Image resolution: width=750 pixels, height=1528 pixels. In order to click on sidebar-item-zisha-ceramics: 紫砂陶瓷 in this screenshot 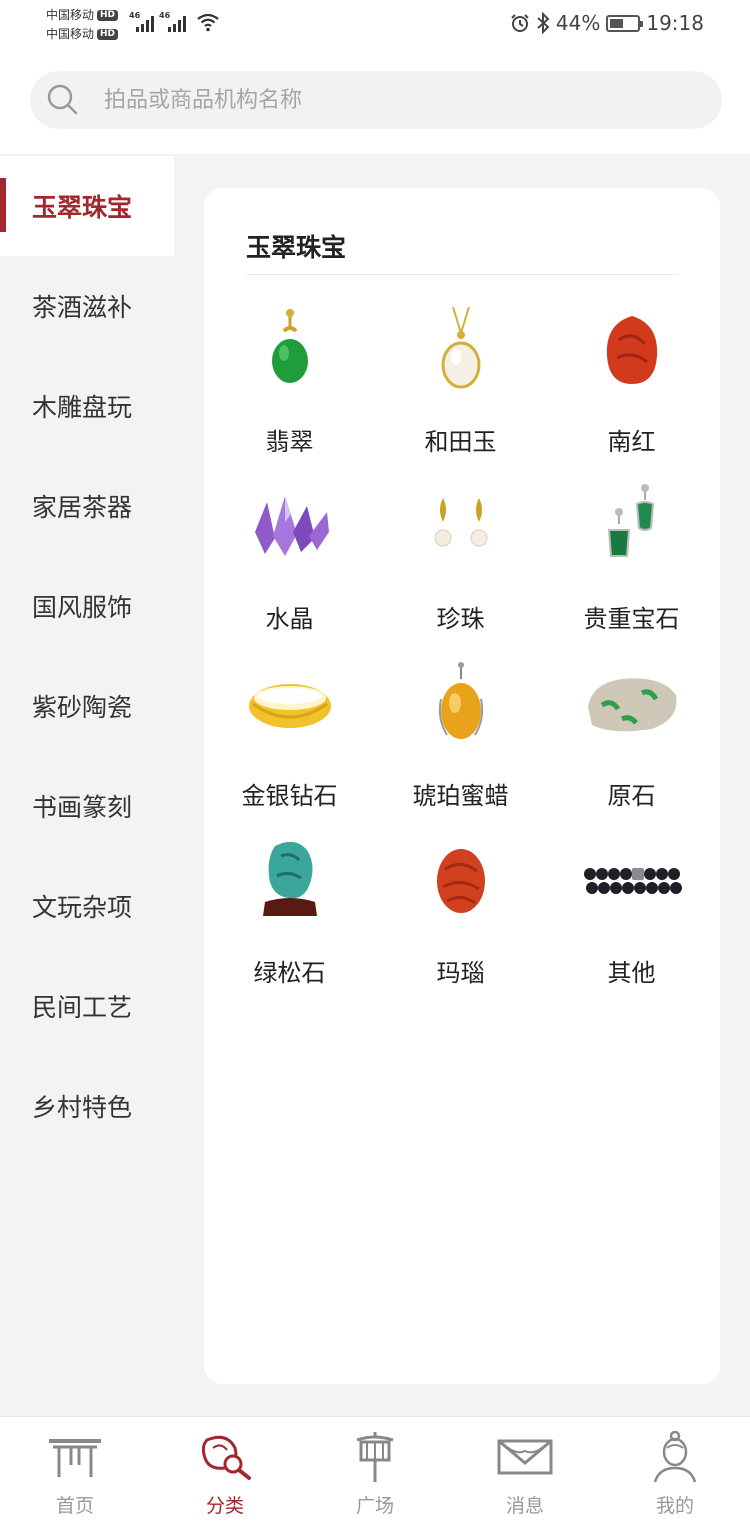, I will do `click(87, 706)`.